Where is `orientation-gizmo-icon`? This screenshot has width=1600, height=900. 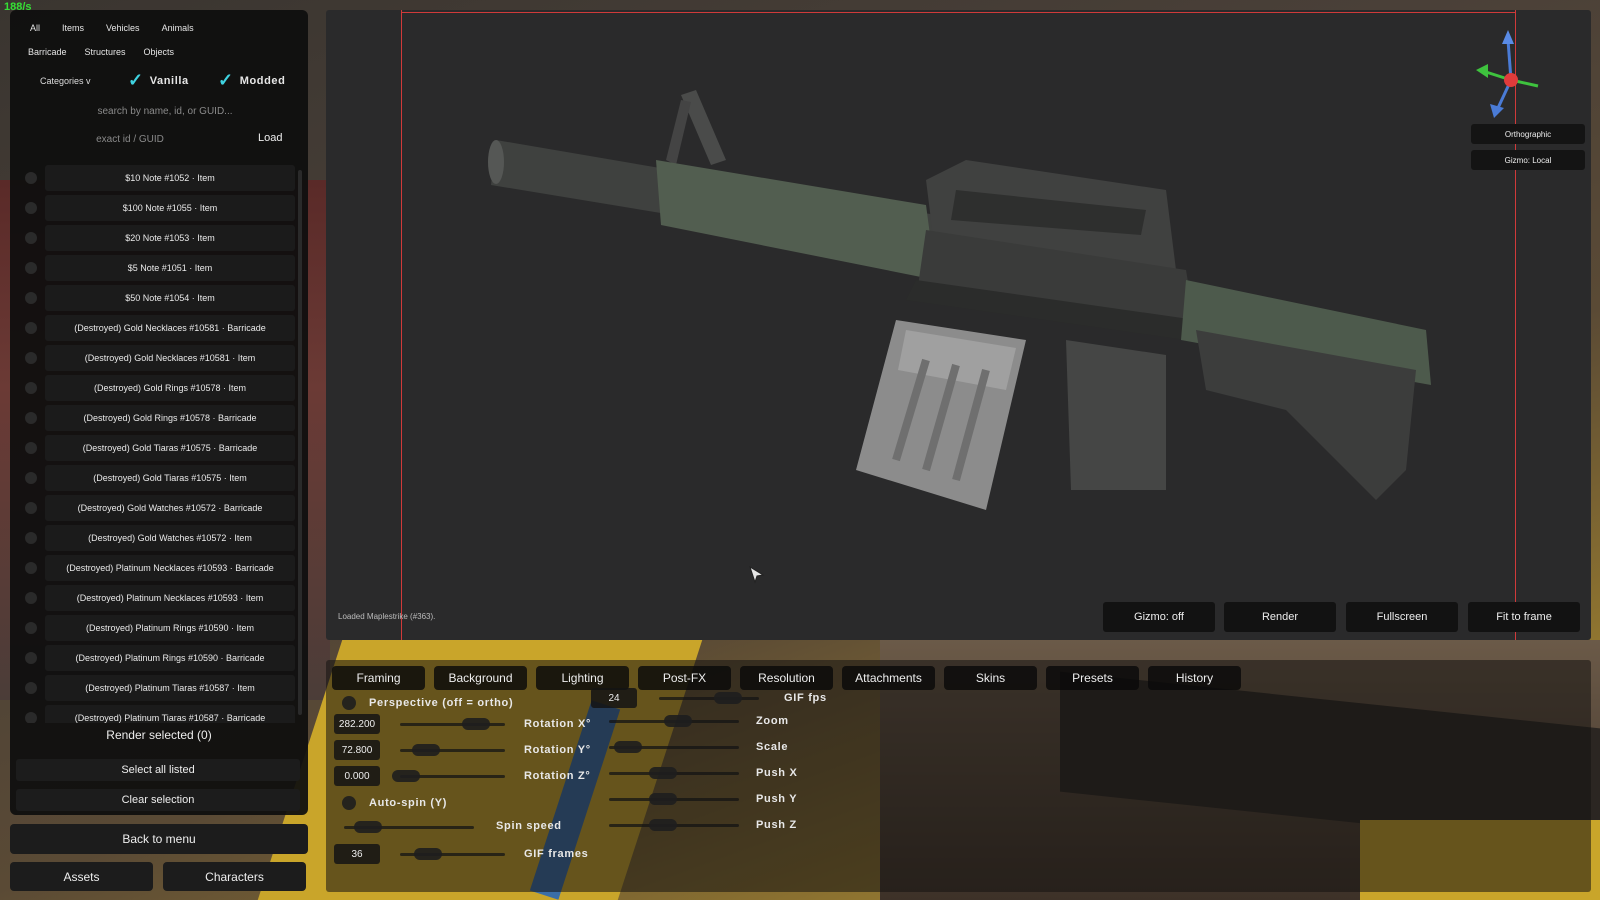
orientation-gizmo-icon is located at coordinates (1526, 75).